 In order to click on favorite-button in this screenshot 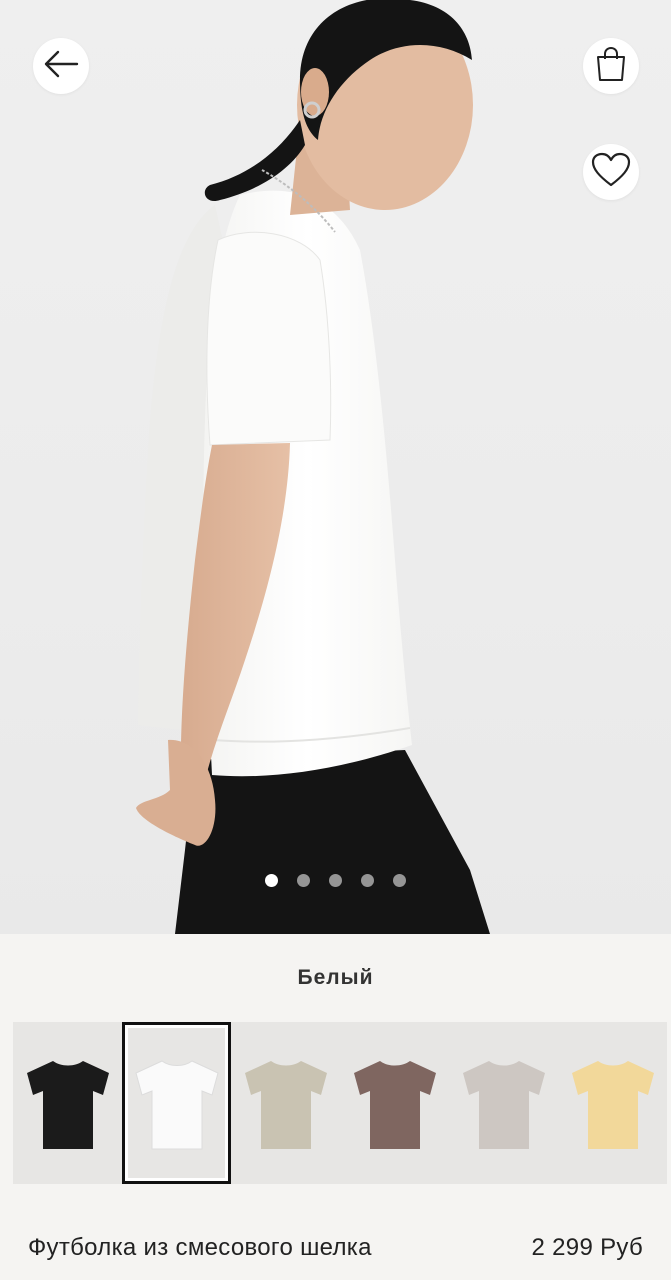, I will do `click(611, 172)`.